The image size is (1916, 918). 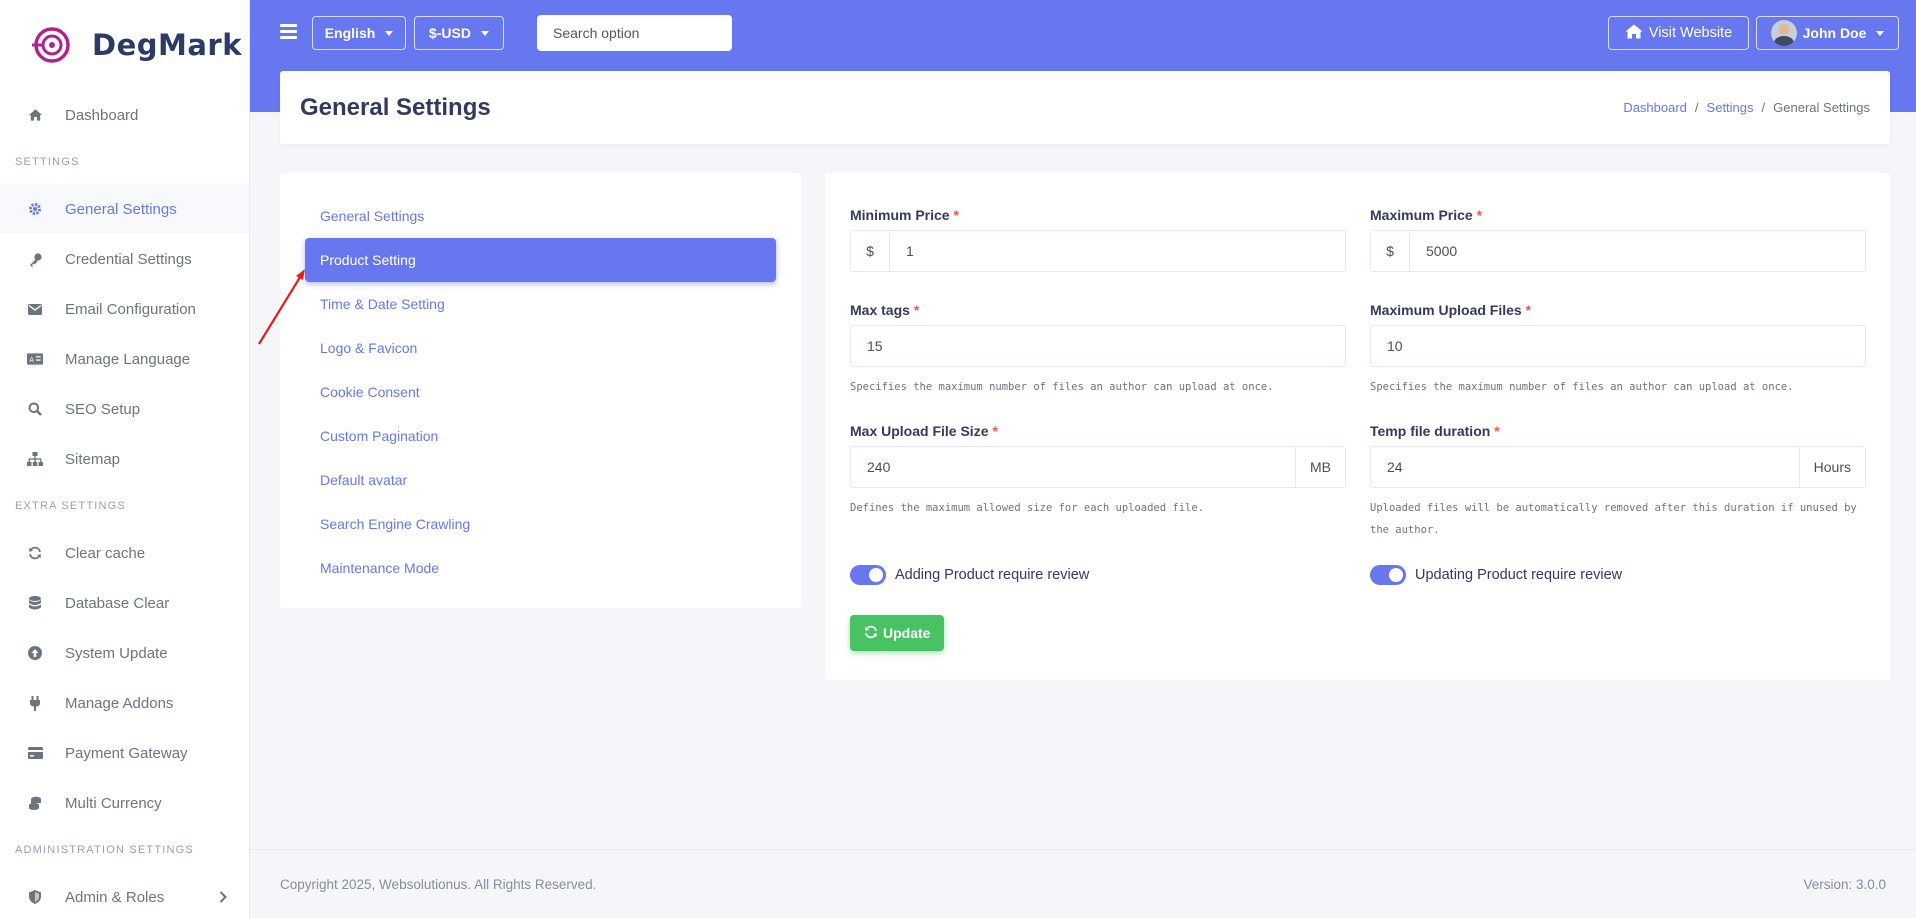 I want to click on sidebar-item-admin-roles: Admin & Roles, so click(x=124, y=895).